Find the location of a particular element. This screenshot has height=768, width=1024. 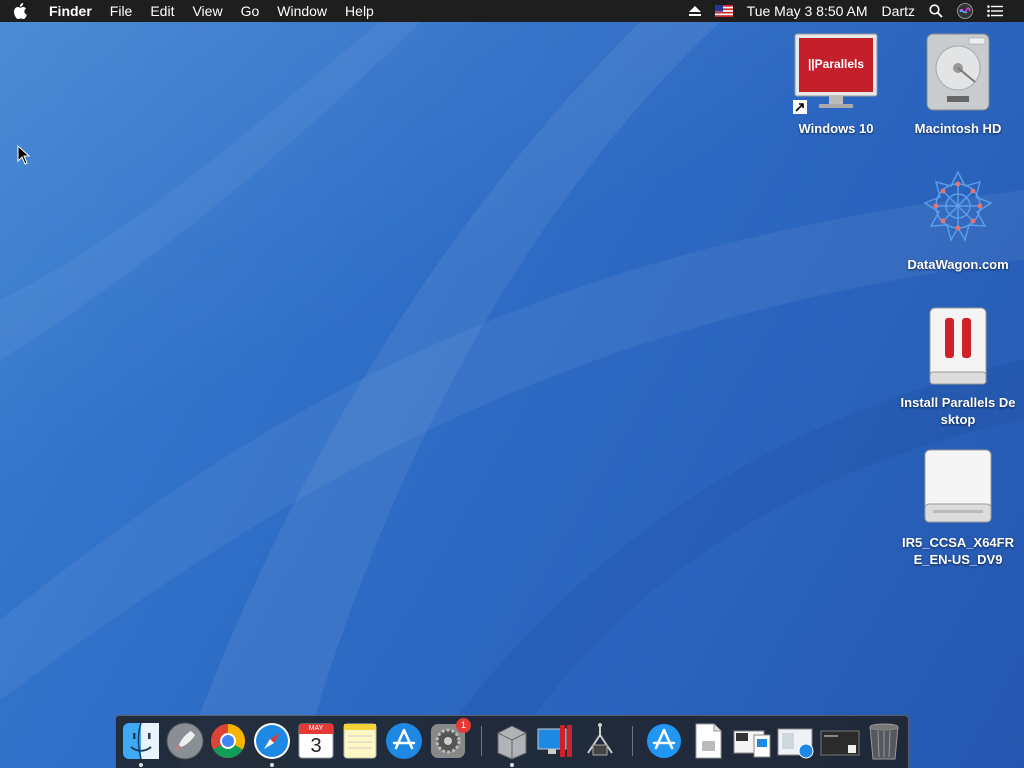

launchpad-icon is located at coordinates (185, 741).